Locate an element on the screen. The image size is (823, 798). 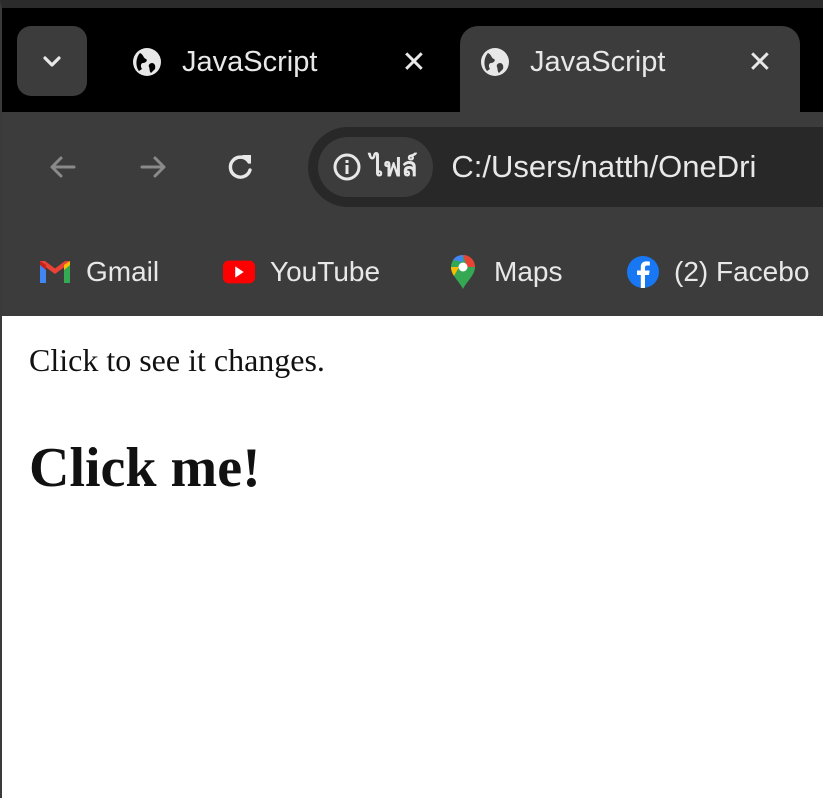
forward-button is located at coordinates (153, 167).